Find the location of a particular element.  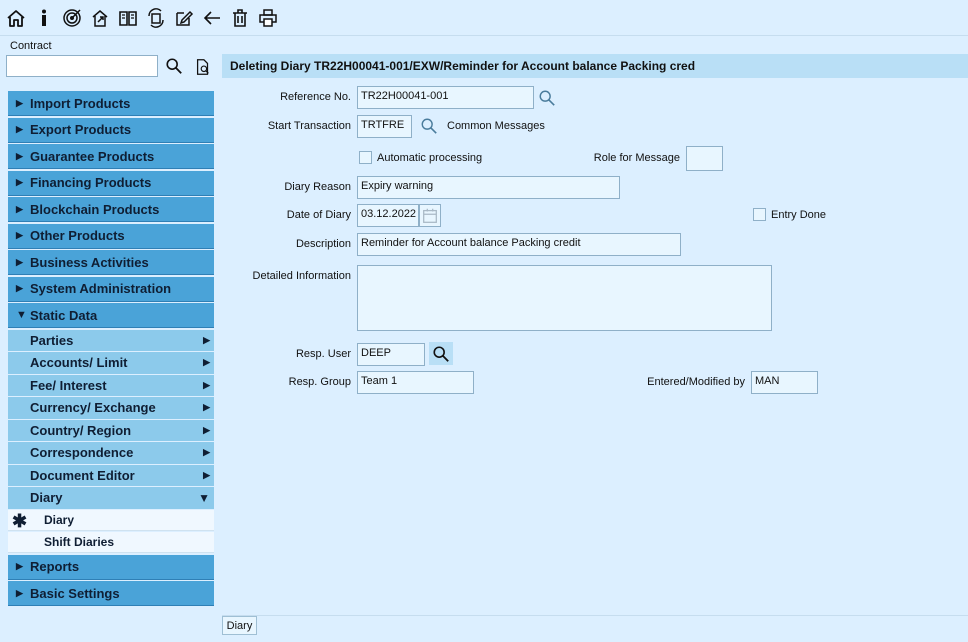

sidebar-item-financing-products: ▶ Financing Products is located at coordinates (111, 183).